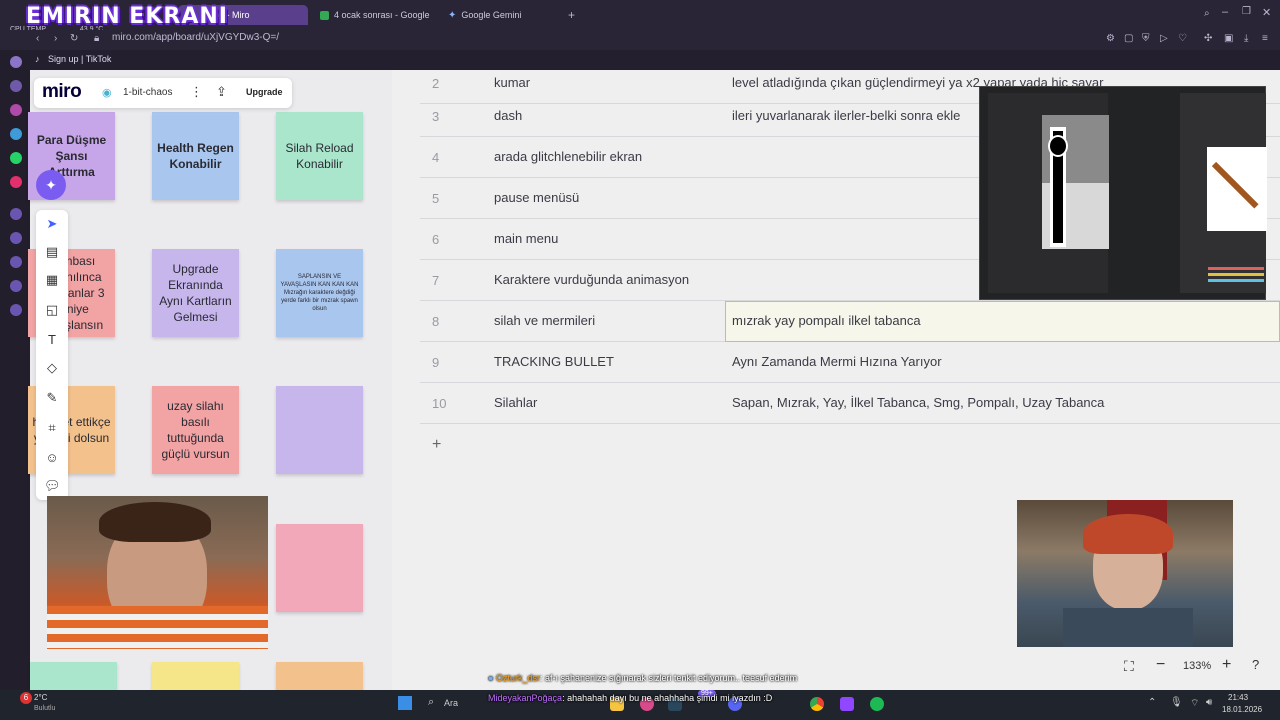  I want to click on spotify-icon, so click(877, 704).